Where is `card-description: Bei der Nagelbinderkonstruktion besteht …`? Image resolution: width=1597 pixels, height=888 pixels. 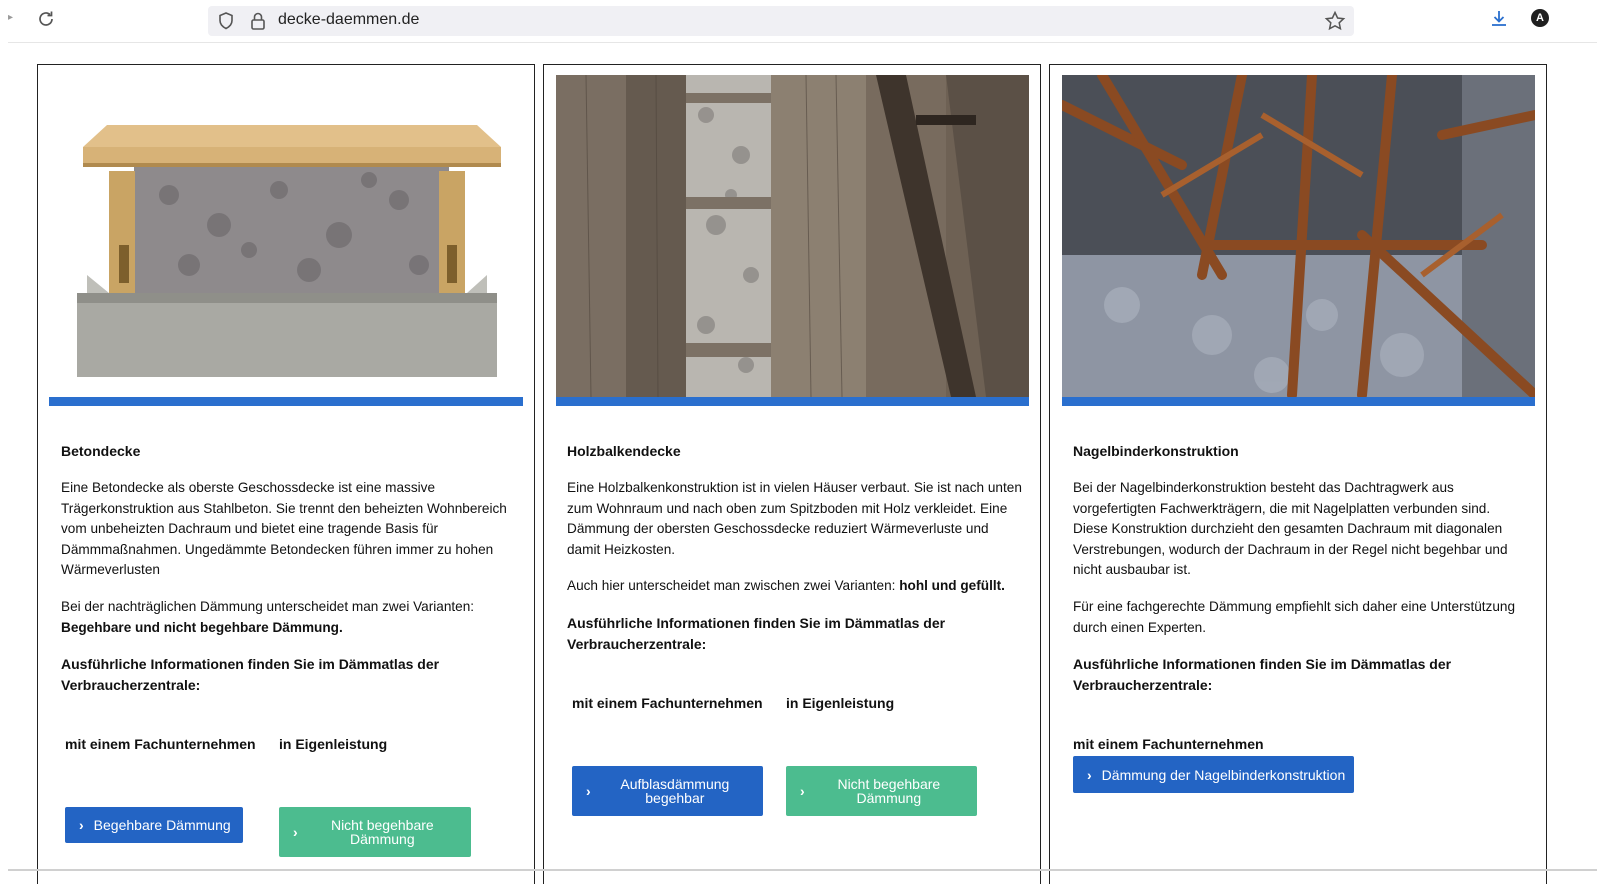 card-description: Bei der Nagelbinderkonstruktion besteht … is located at coordinates (1290, 528).